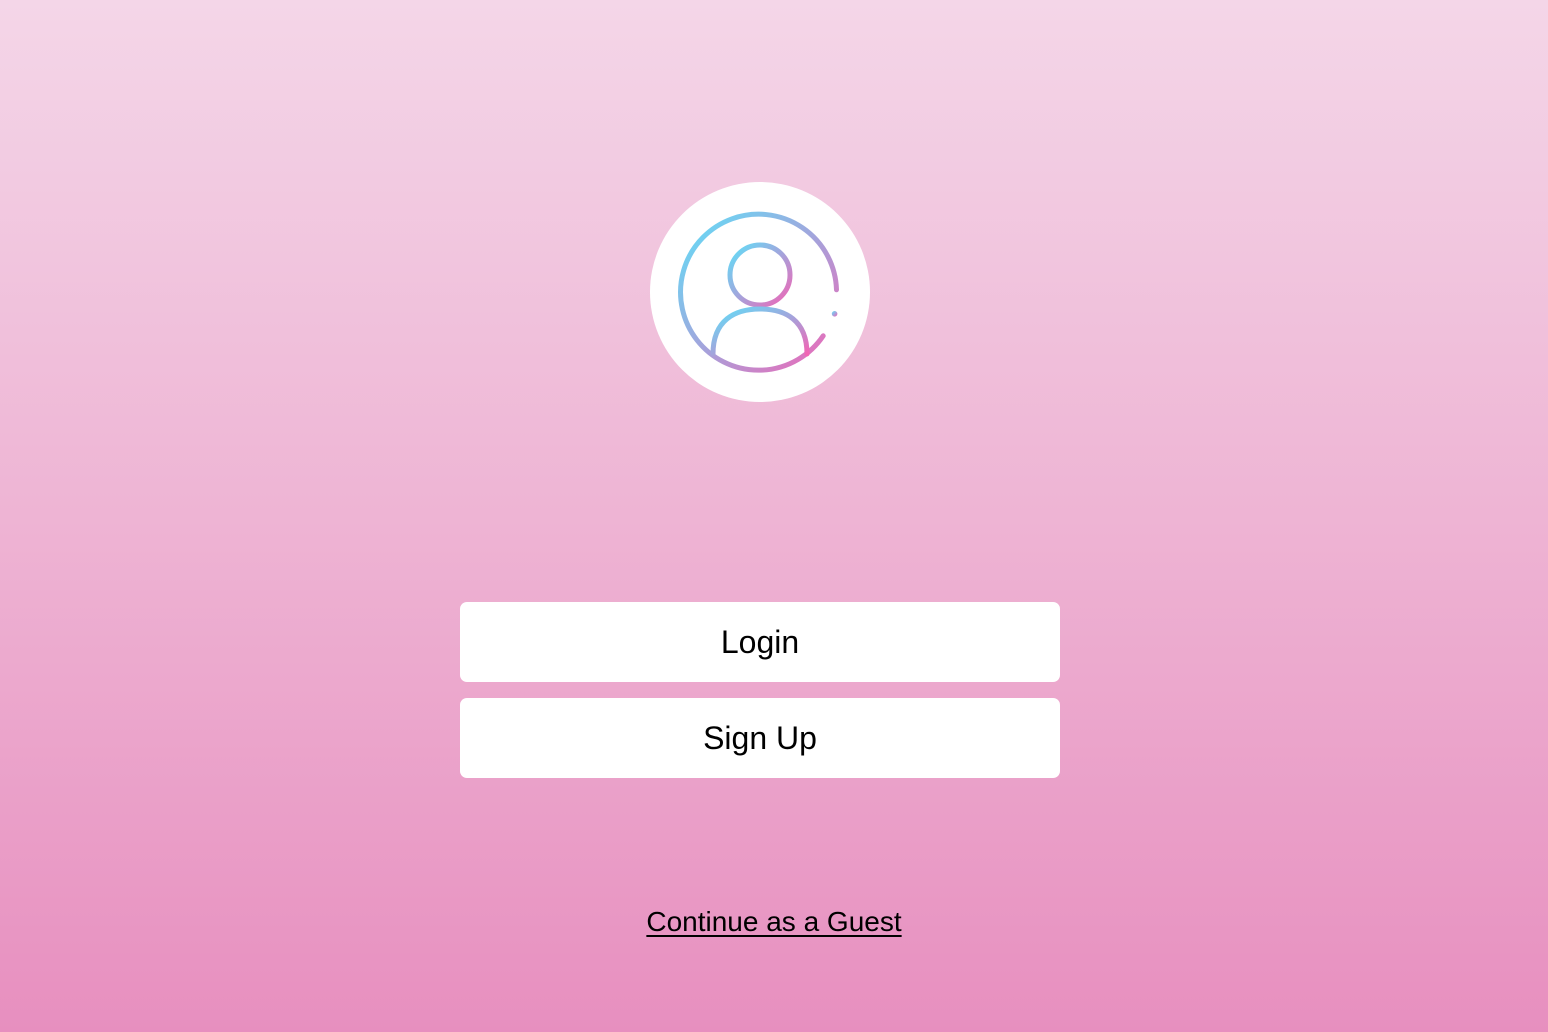 This screenshot has width=1548, height=1032. I want to click on avatar, so click(760, 292).